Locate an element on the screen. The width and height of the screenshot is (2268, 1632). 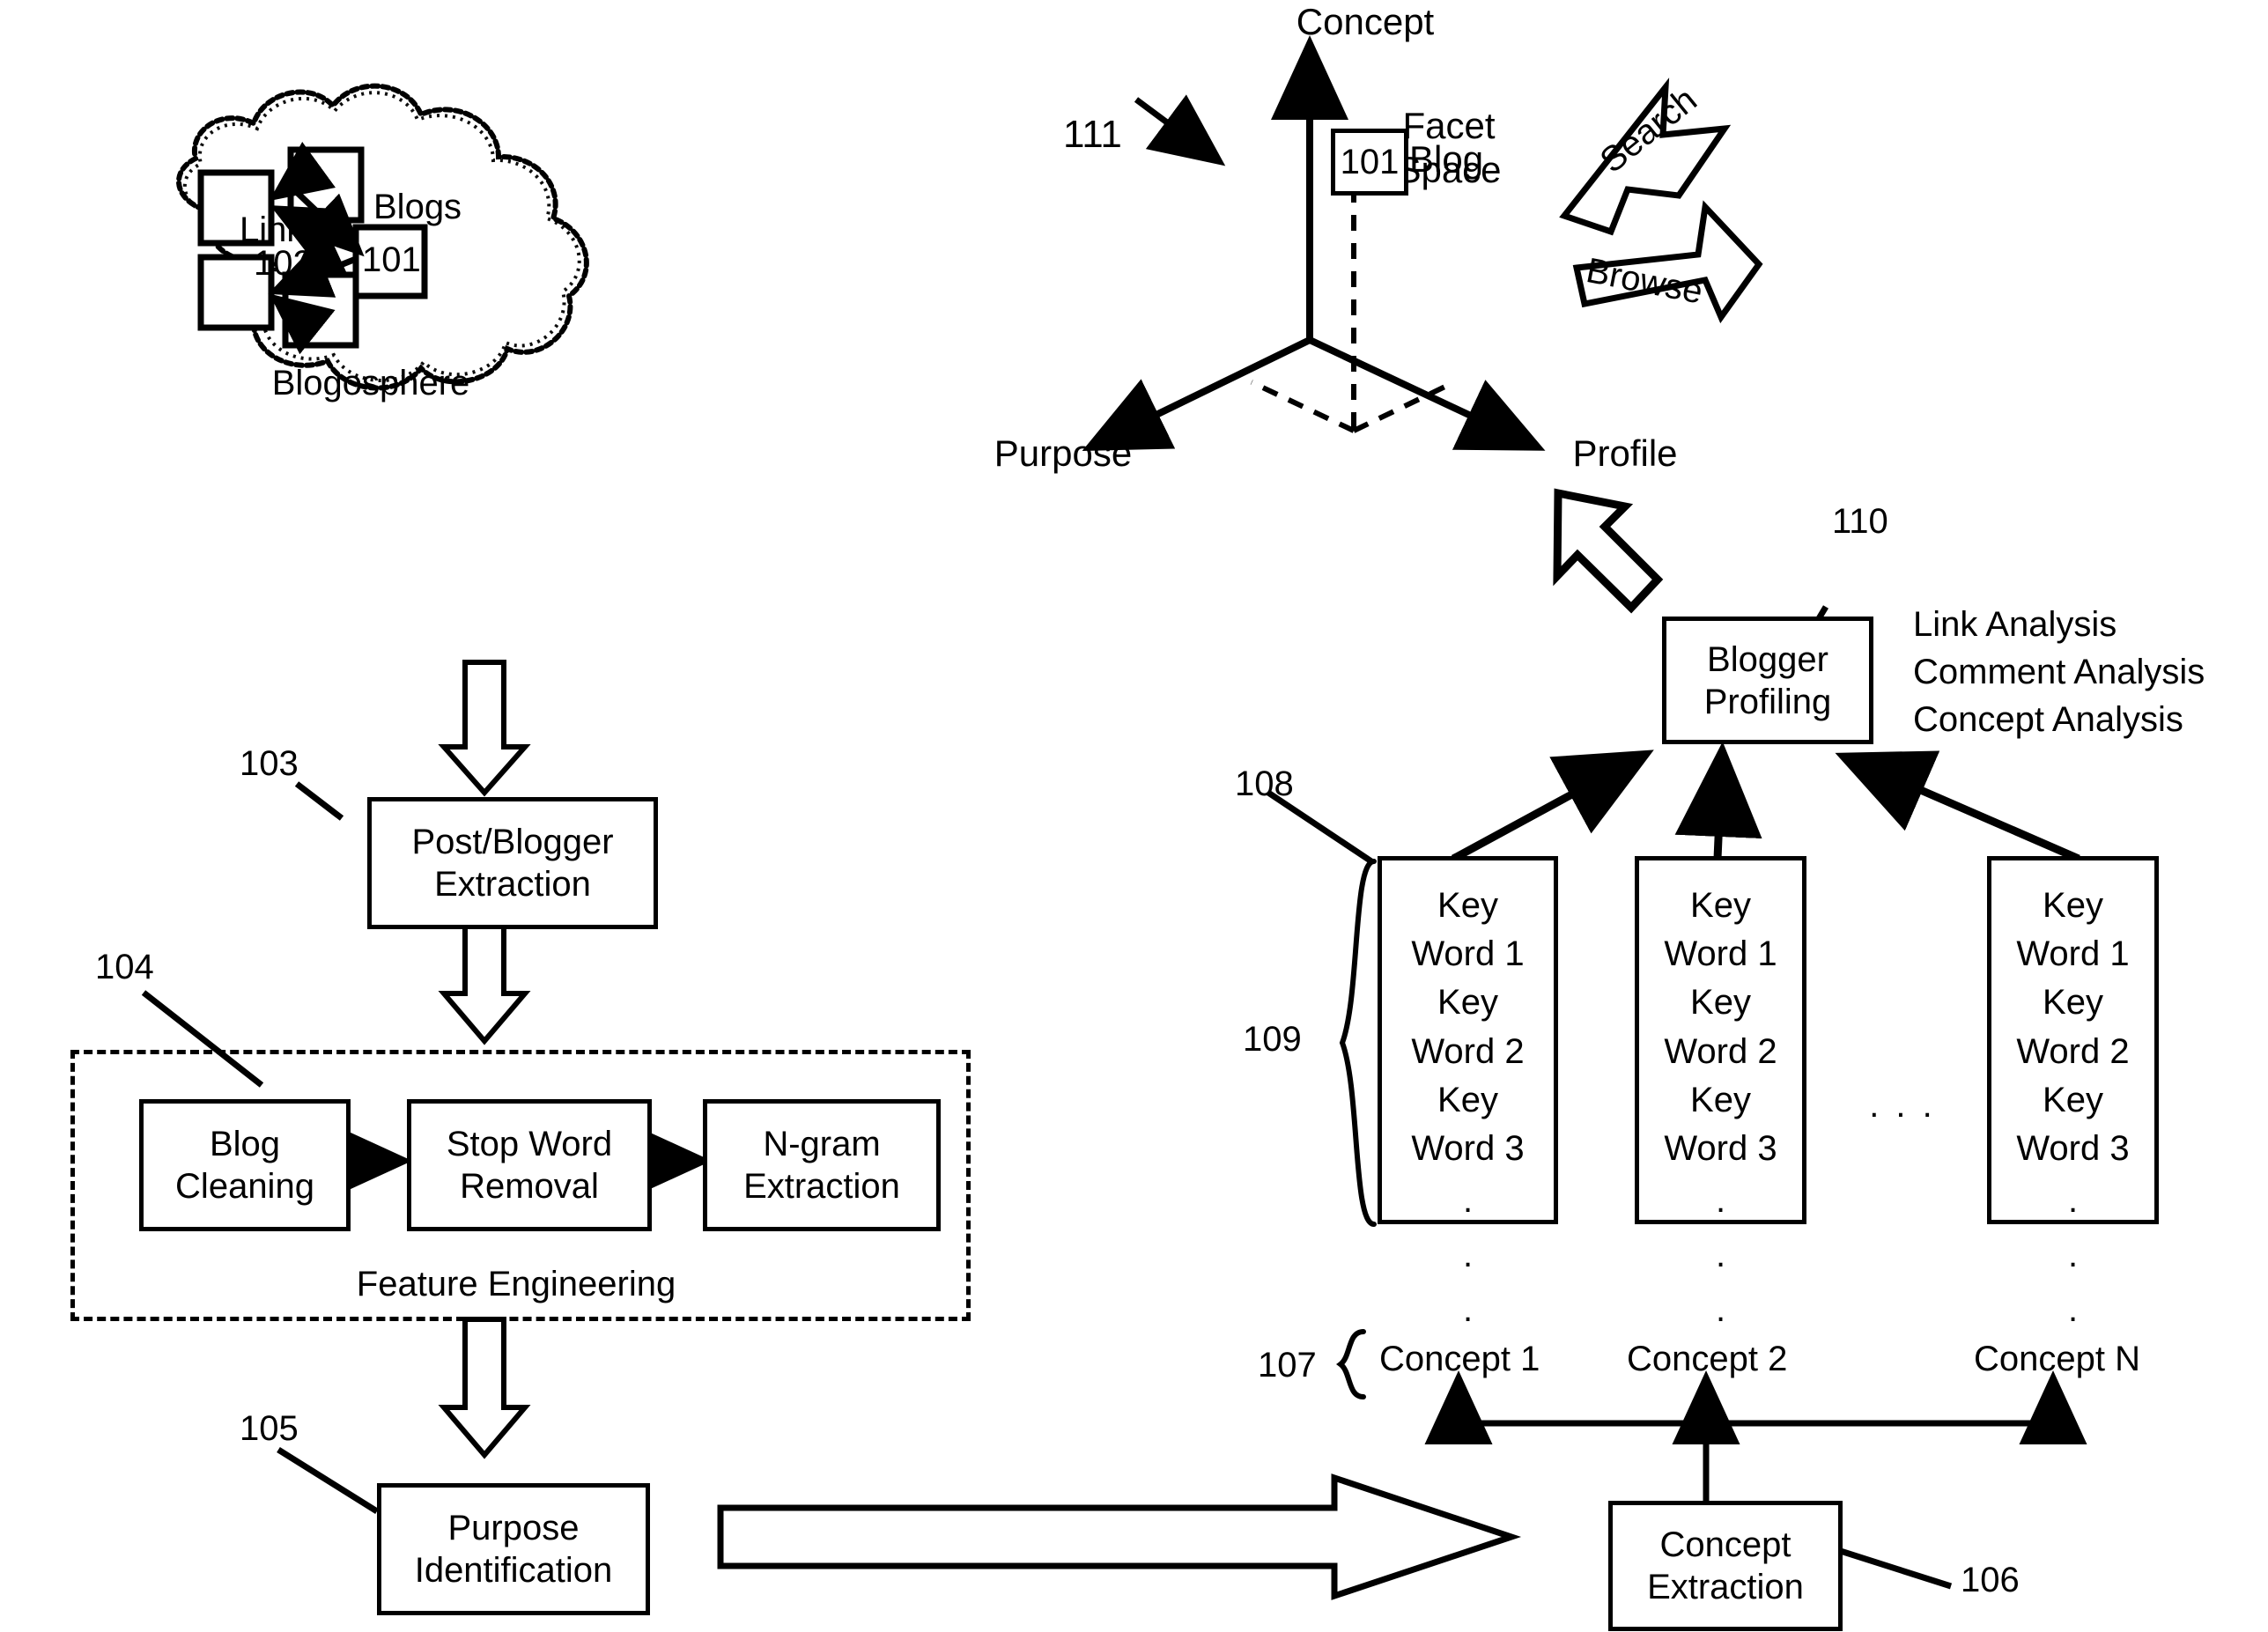
blogger-profiling-line2: Profiling is located at coordinates (1768, 702).